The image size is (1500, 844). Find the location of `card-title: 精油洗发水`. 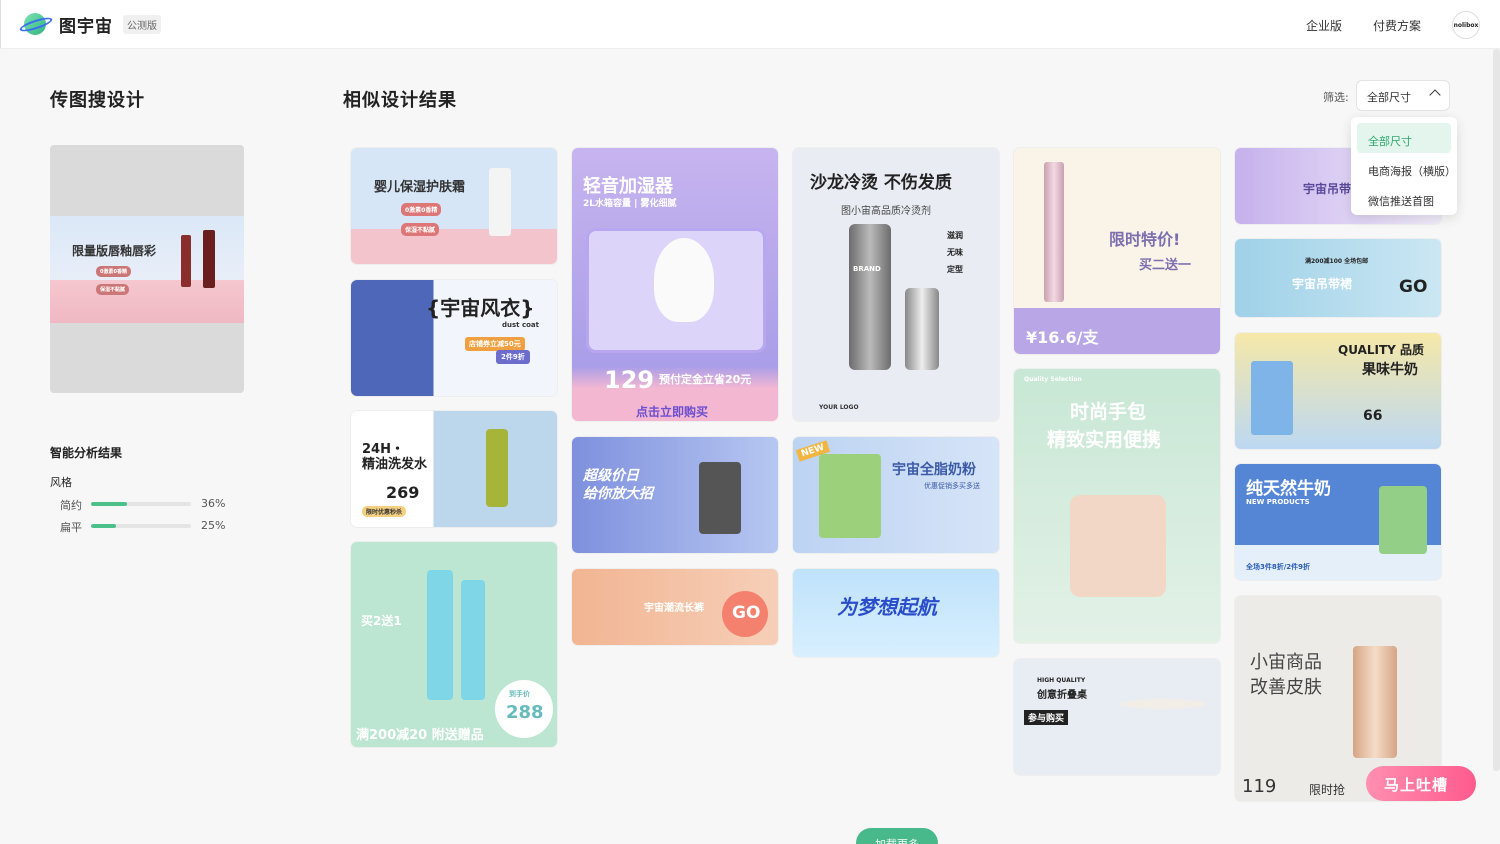

card-title: 精油洗发水 is located at coordinates (395, 464).